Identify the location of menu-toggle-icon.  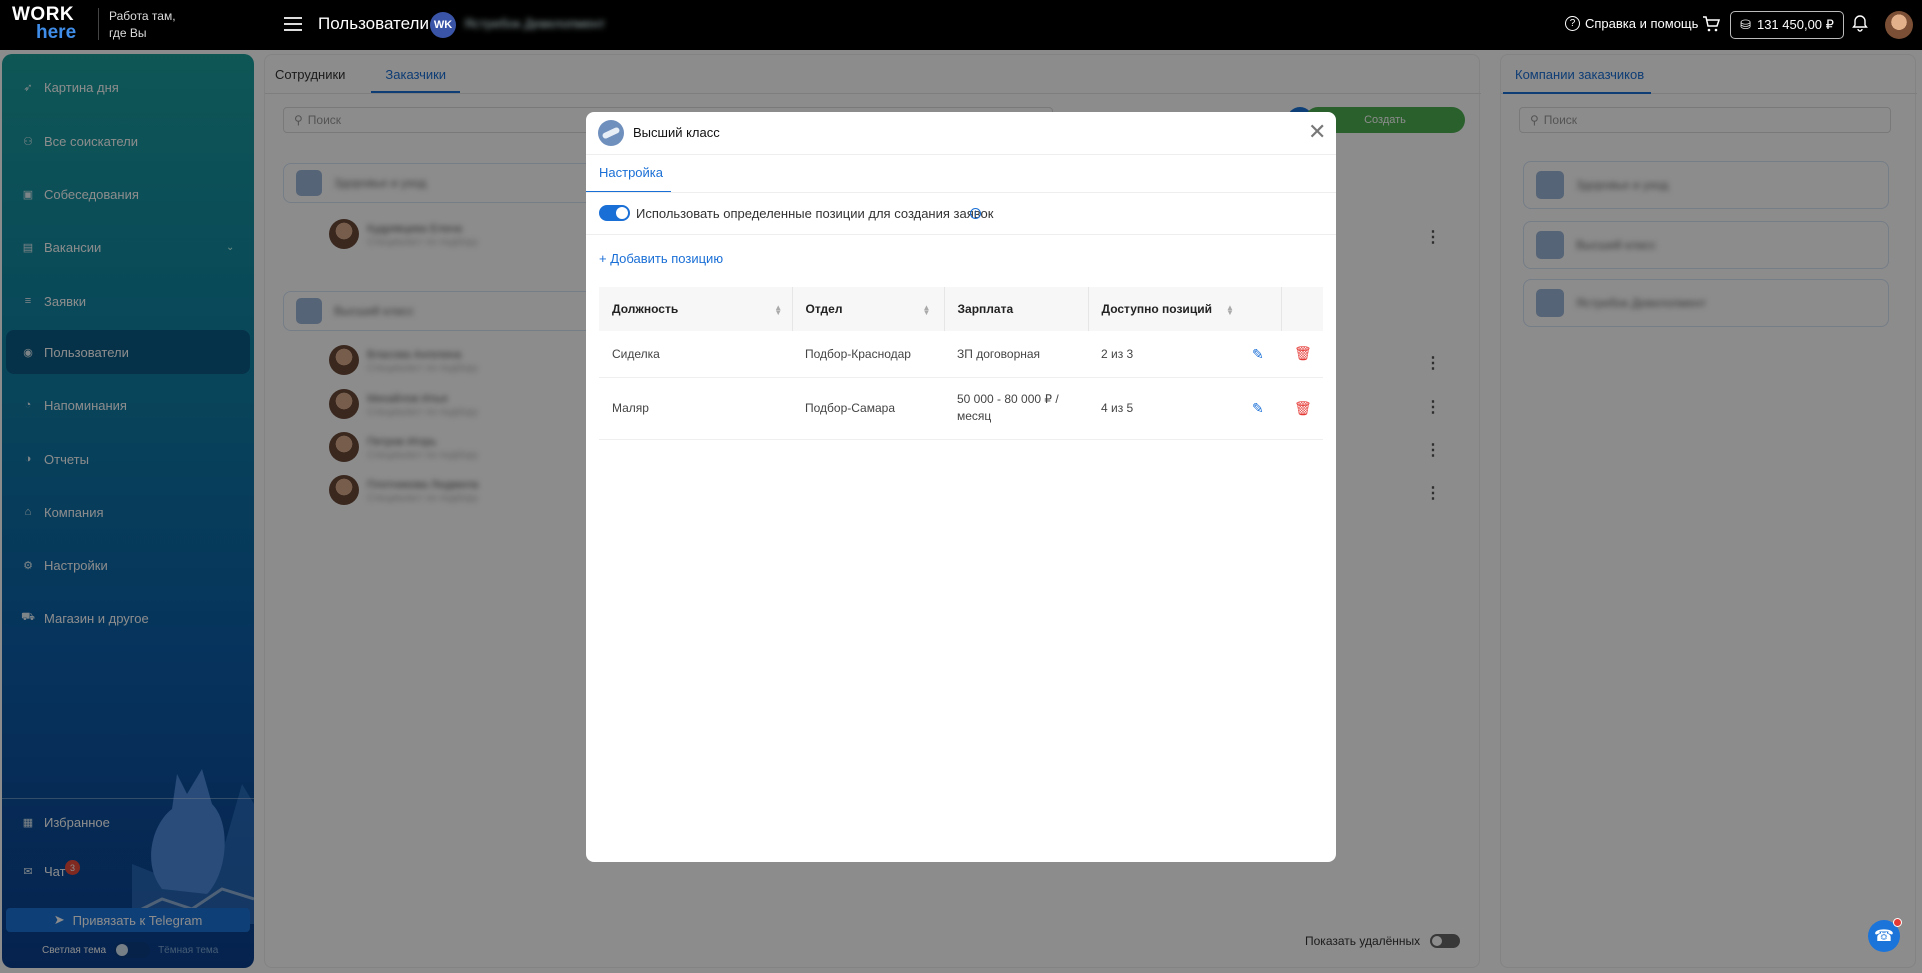
(293, 25).